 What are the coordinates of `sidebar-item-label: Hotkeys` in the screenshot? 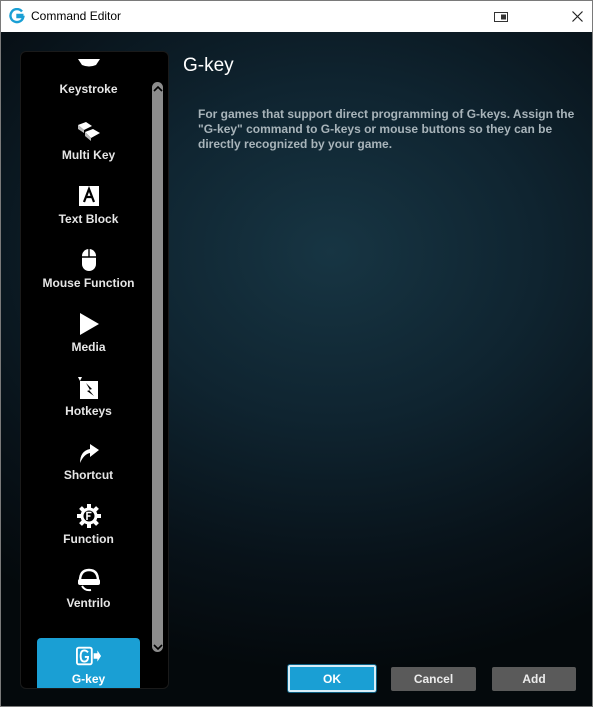 It's located at (88, 411).